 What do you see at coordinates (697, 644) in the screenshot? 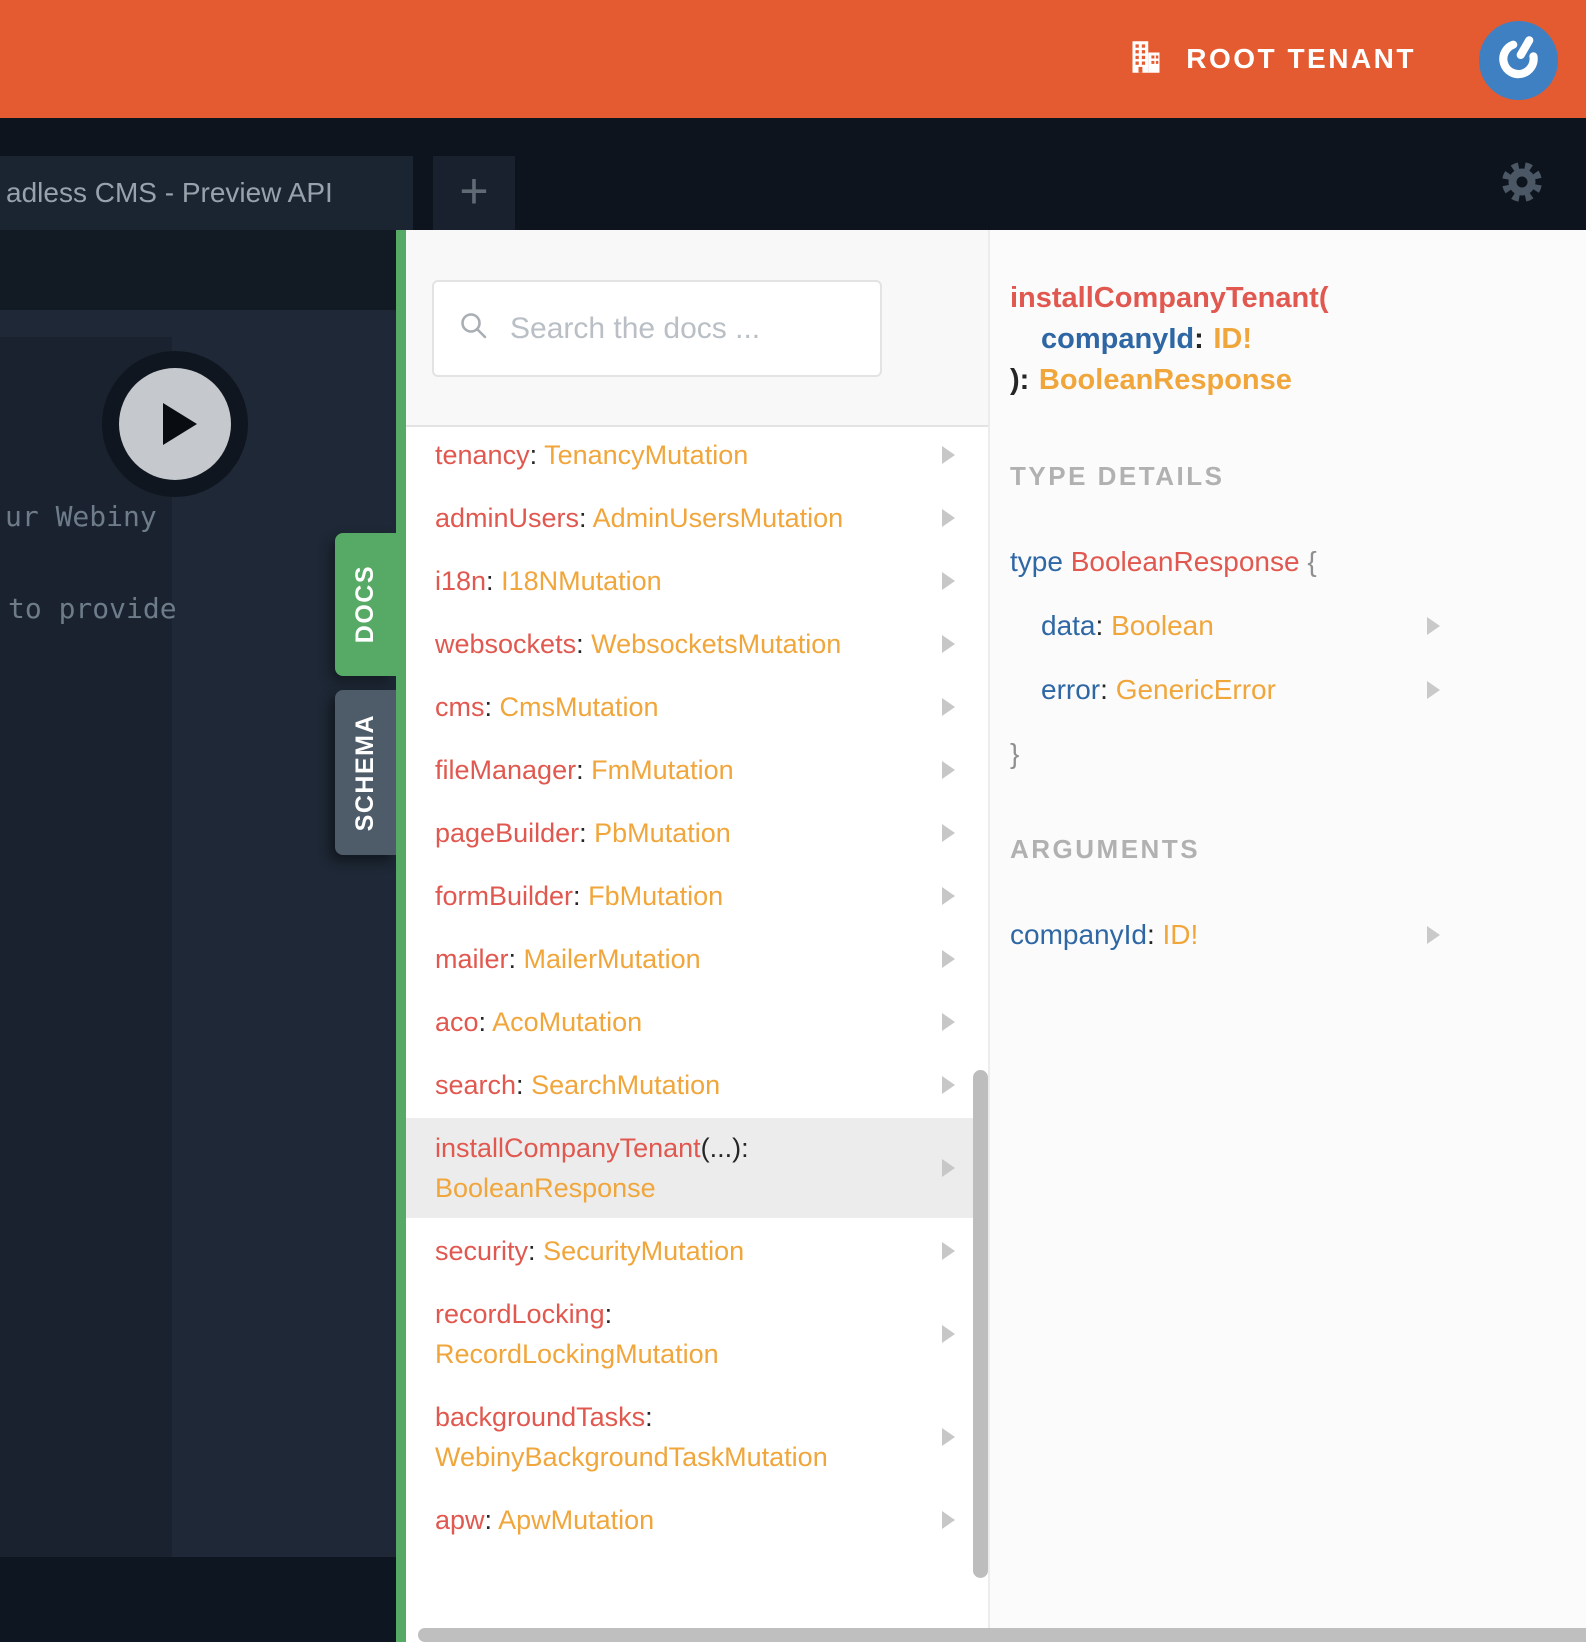
I see `doc-field-row: websockets: WebsocketsMutation` at bounding box center [697, 644].